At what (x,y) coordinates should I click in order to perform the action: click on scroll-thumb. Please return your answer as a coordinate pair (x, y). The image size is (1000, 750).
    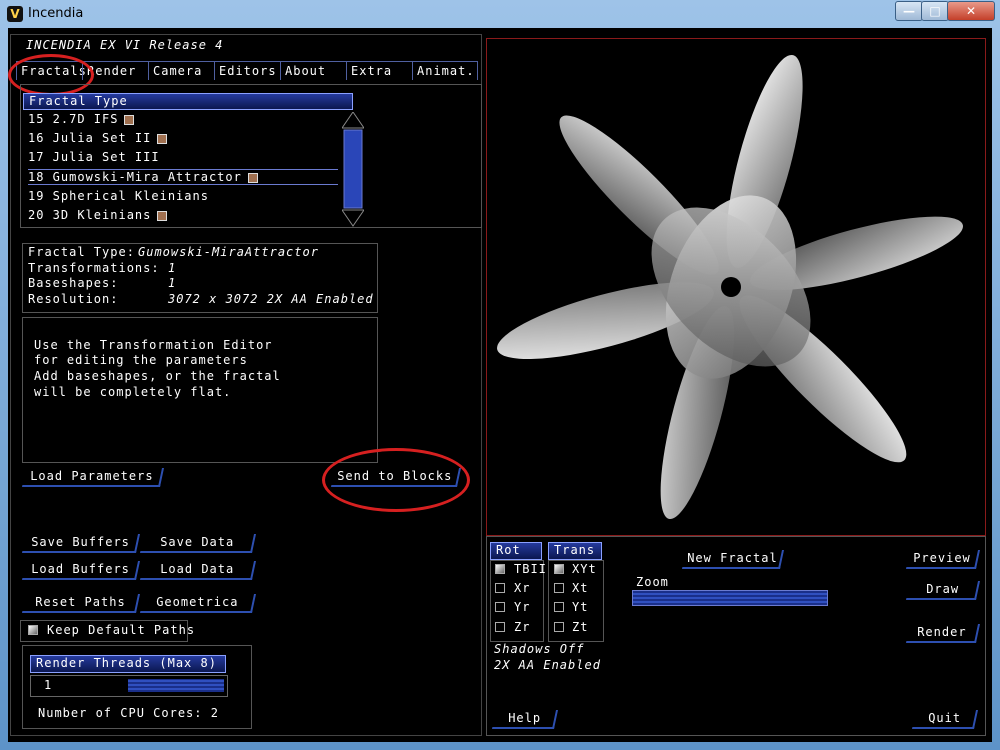
    Looking at the image, I should click on (353, 169).